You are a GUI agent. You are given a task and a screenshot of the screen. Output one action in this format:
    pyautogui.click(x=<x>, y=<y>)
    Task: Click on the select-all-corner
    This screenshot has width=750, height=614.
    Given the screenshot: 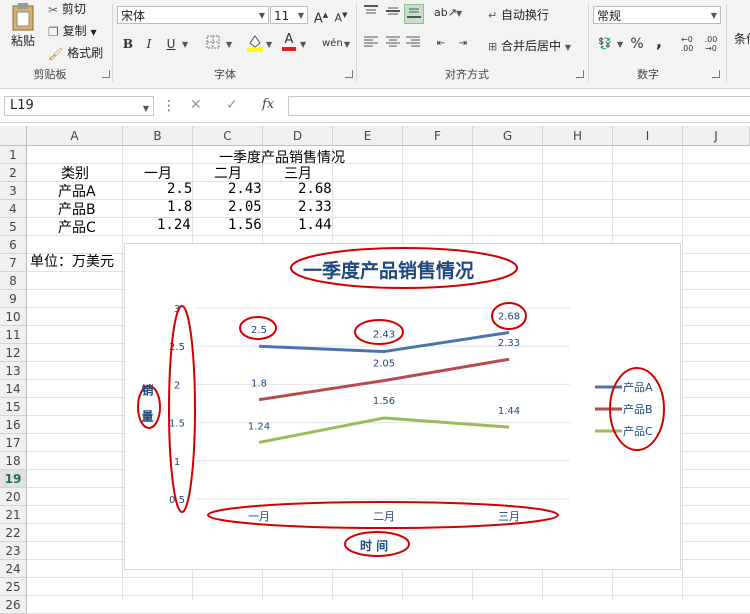 What is the action you would take?
    pyautogui.click(x=13, y=136)
    